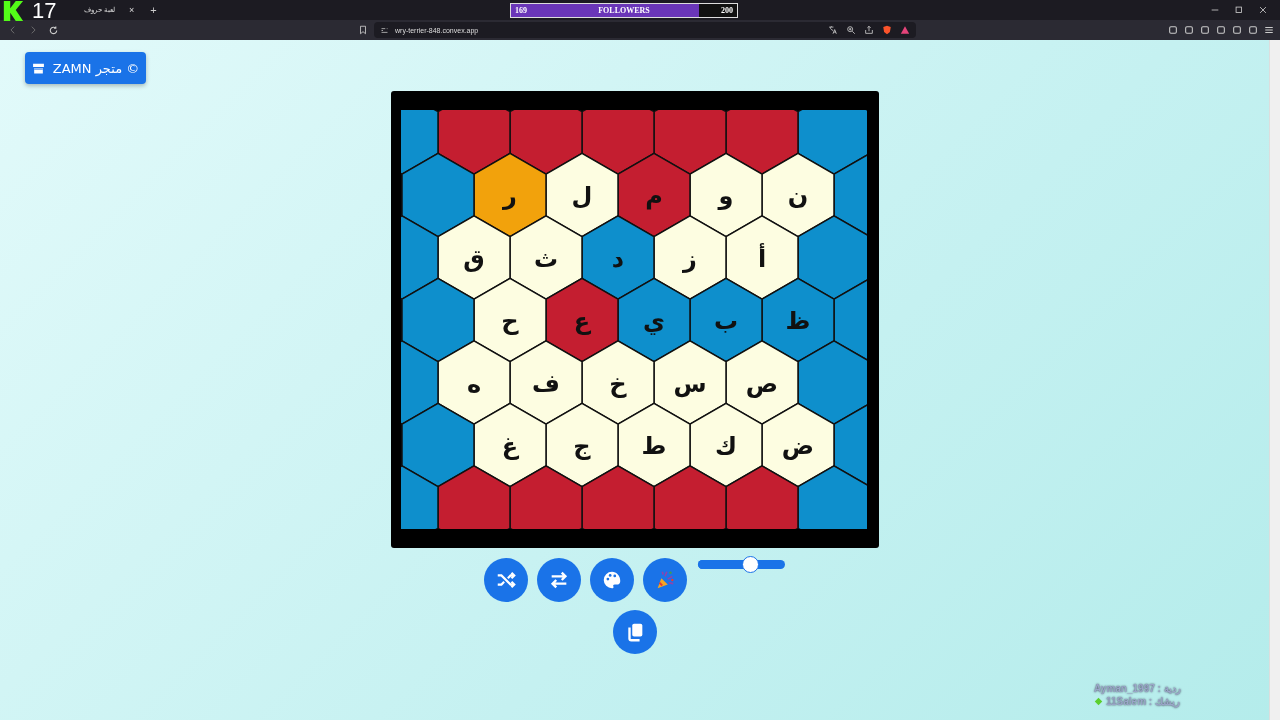 The width and height of the screenshot is (1280, 720). I want to click on viewer-count: 17, so click(44, 11).